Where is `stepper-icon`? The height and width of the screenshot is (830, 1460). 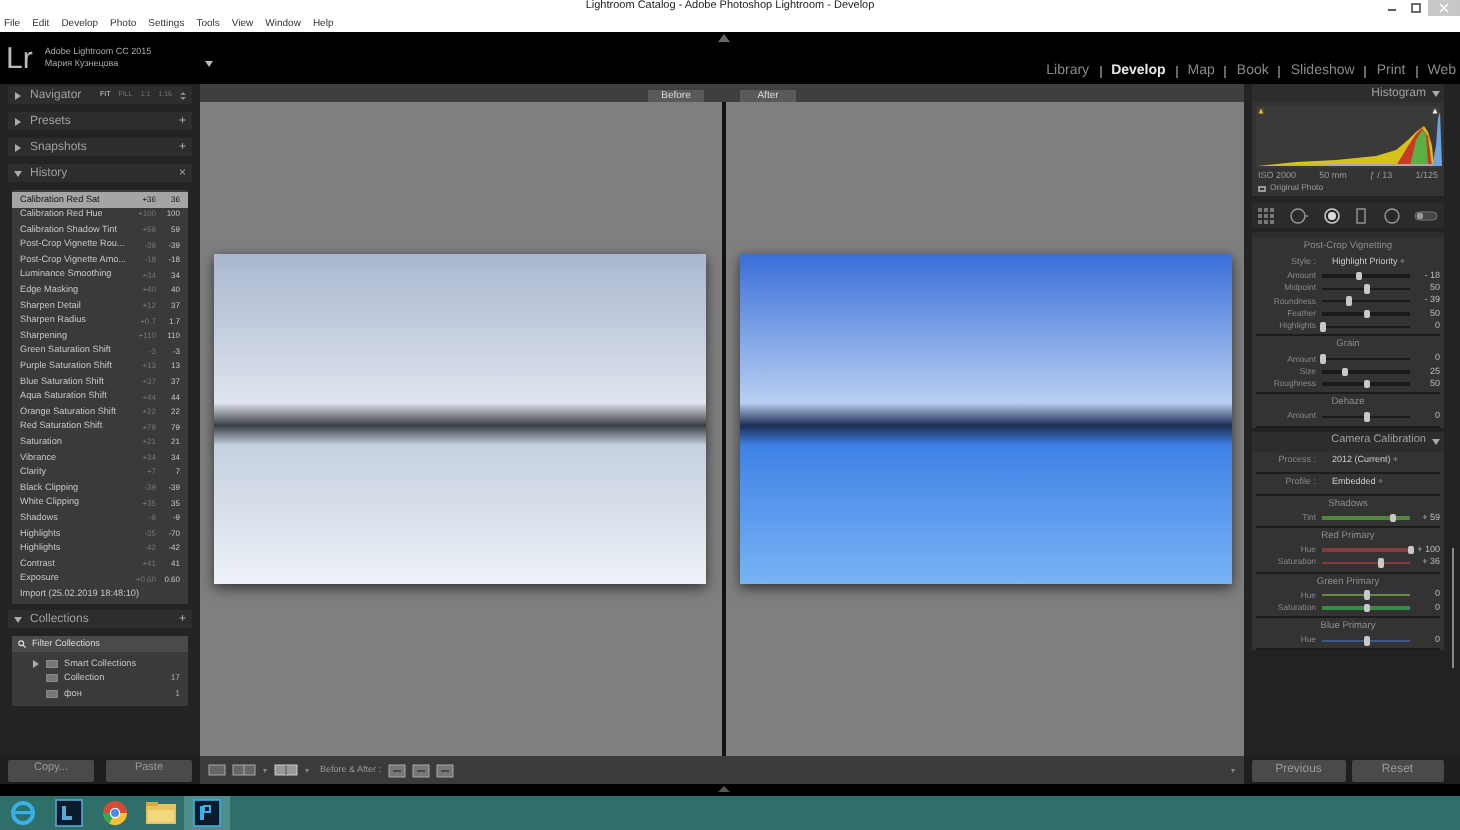
stepper-icon is located at coordinates (183, 95).